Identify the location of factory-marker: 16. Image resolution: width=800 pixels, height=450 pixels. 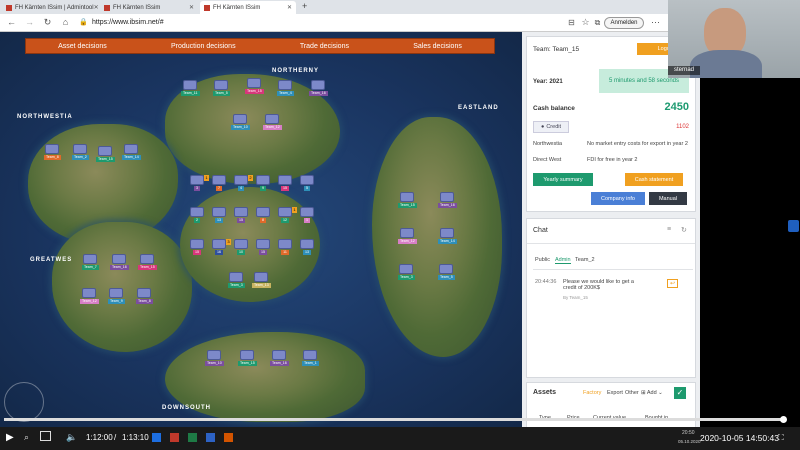
(219, 247).